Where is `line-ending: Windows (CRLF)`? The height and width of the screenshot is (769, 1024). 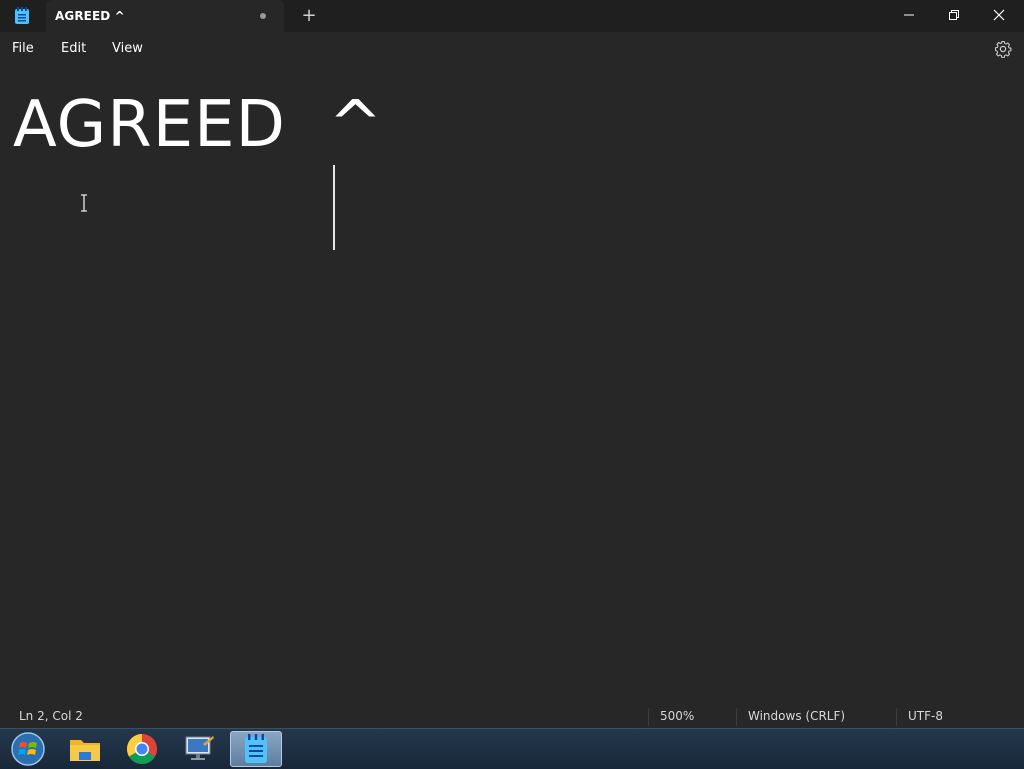
line-ending: Windows (CRLF) is located at coordinates (797, 716).